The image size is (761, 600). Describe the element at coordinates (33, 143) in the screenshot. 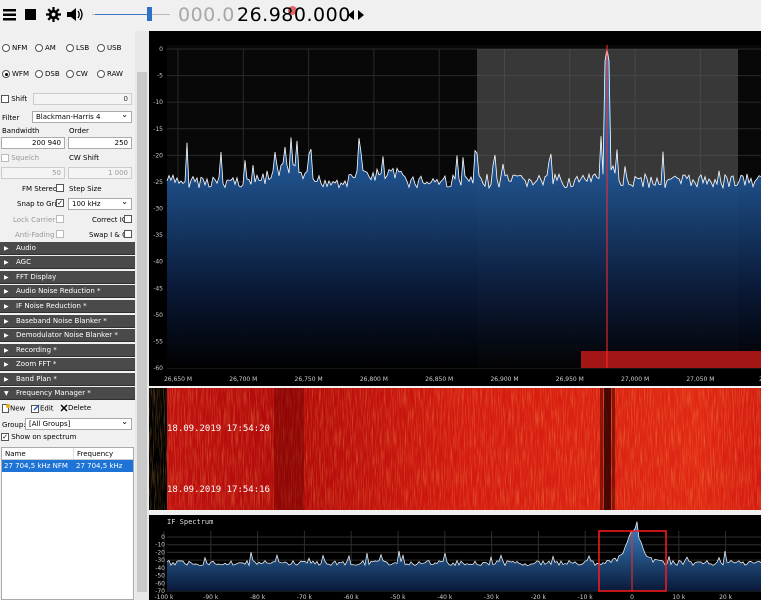

I see `bandwidth-field: 200 940` at that location.